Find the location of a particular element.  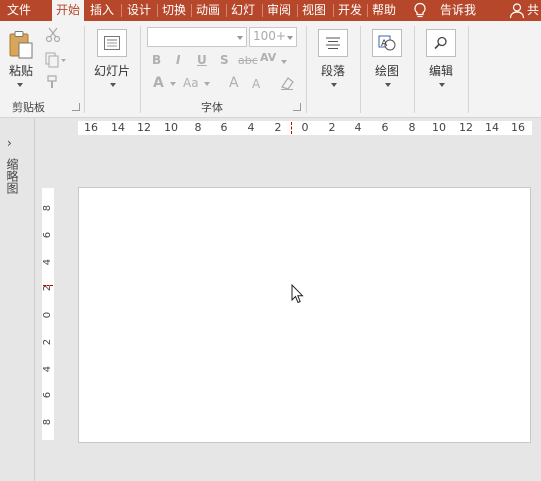

lightbulb-icon is located at coordinates (420, 10).